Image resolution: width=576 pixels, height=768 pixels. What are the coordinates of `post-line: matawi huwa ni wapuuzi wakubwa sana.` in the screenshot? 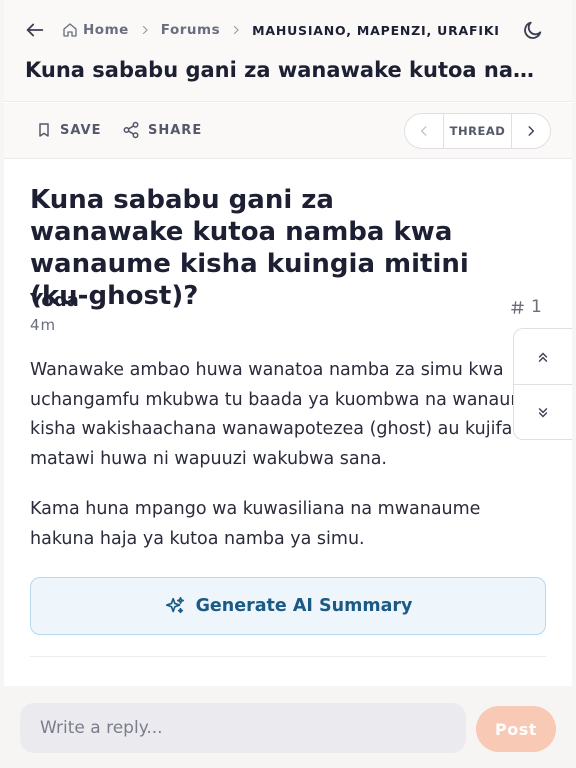 It's located at (208, 458).